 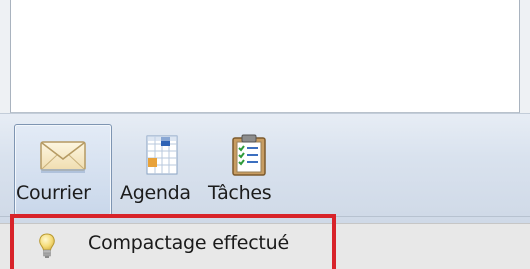 What do you see at coordinates (249, 155) in the screenshot?
I see `tasks-icon` at bounding box center [249, 155].